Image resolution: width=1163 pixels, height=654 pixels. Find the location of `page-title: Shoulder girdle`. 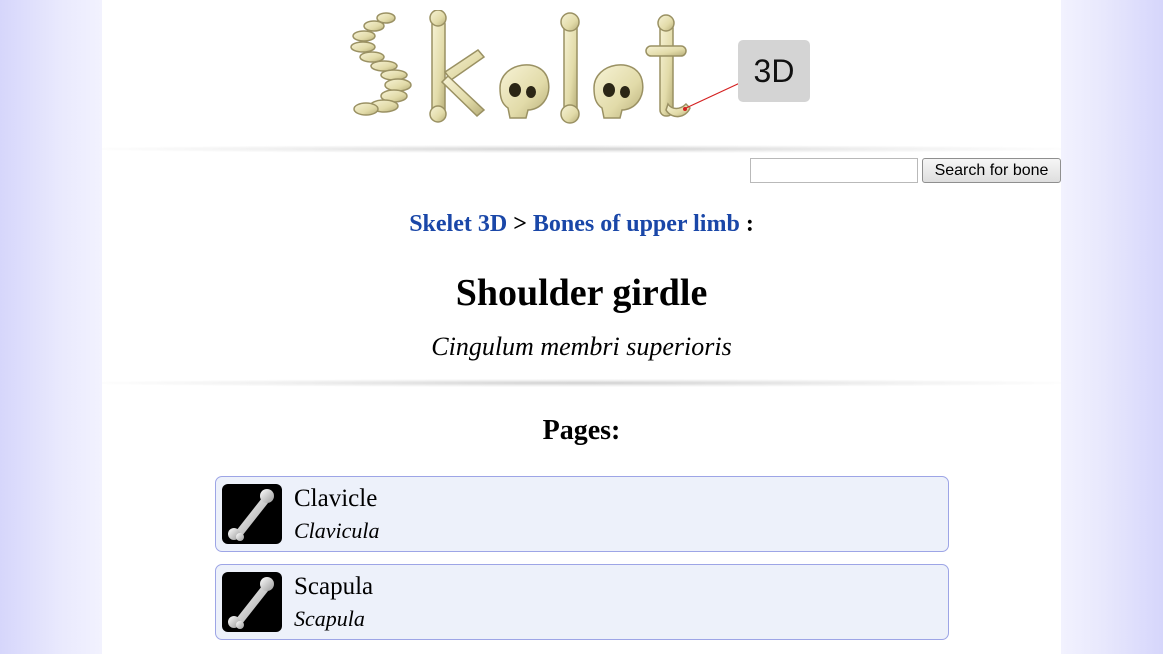

page-title: Shoulder girdle is located at coordinates (581, 293).